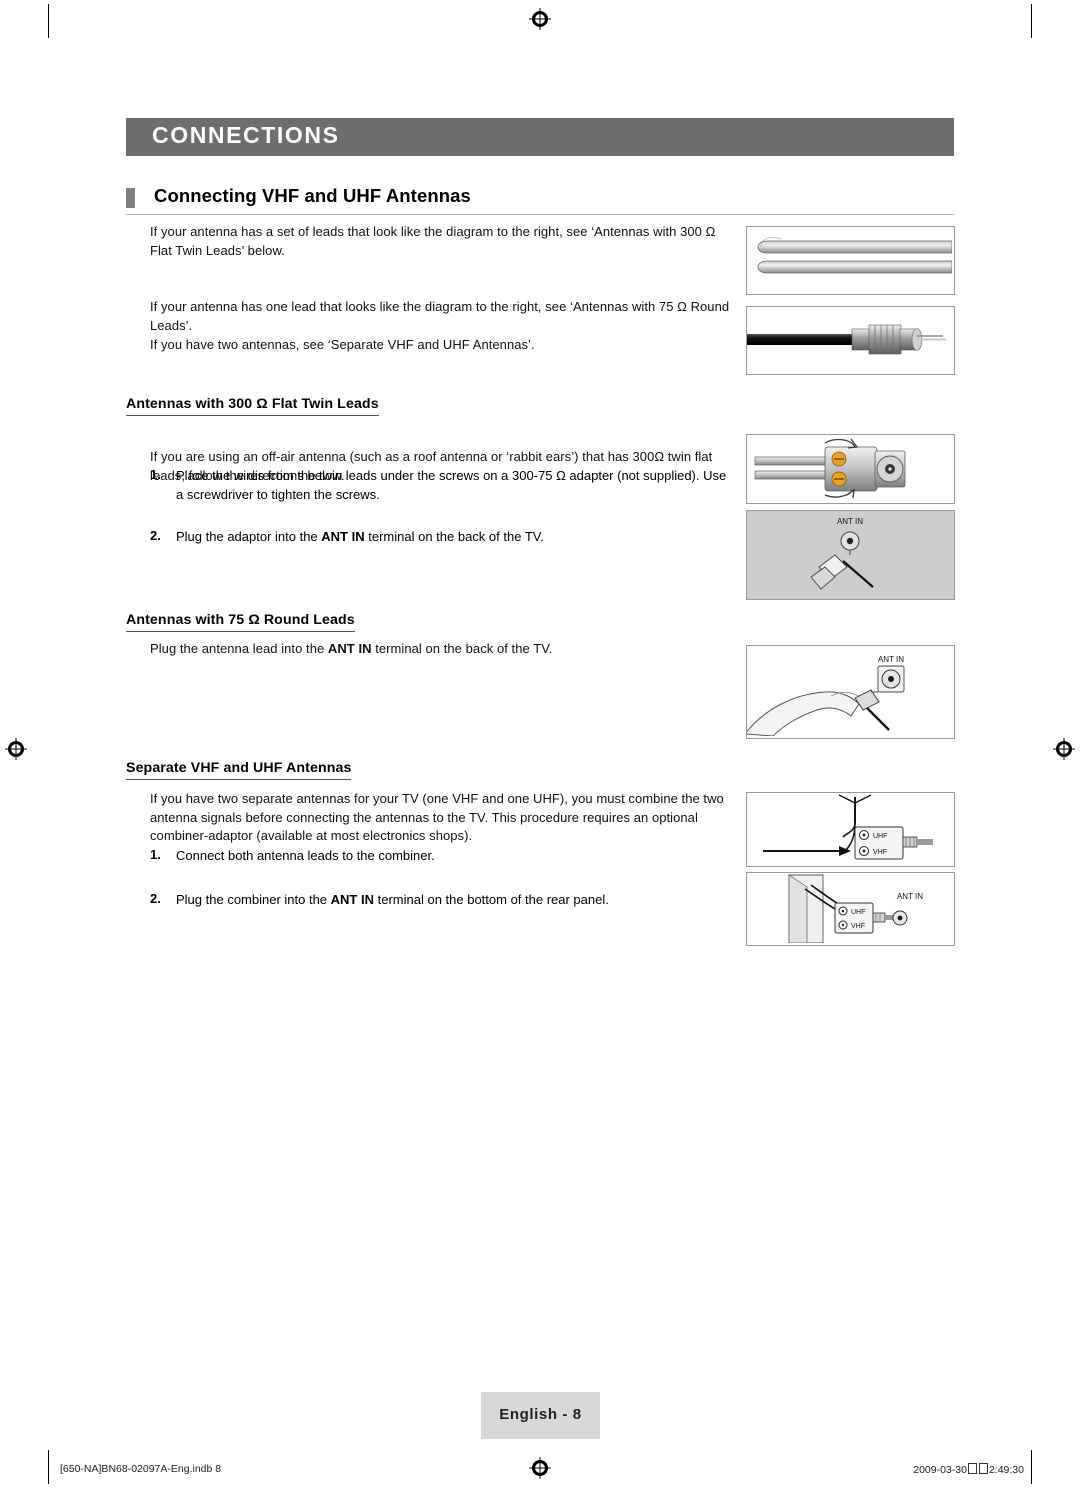 This screenshot has width=1080, height=1488. I want to click on page-language-label: English - 8, so click(540, 1414).